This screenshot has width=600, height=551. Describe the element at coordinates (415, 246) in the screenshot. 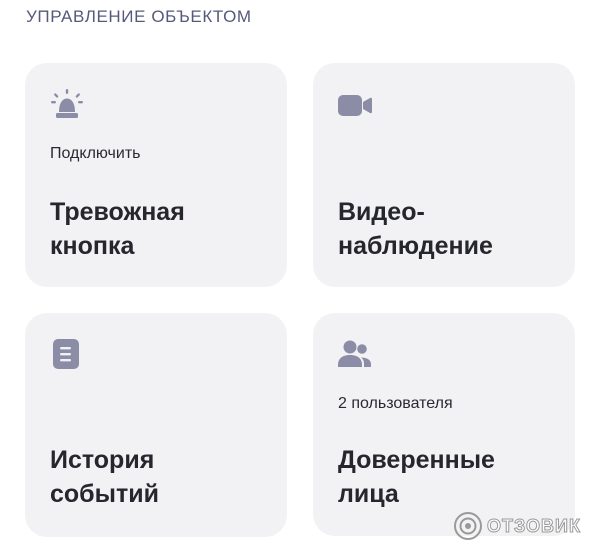

I see `card-title-line: наблюдение` at that location.